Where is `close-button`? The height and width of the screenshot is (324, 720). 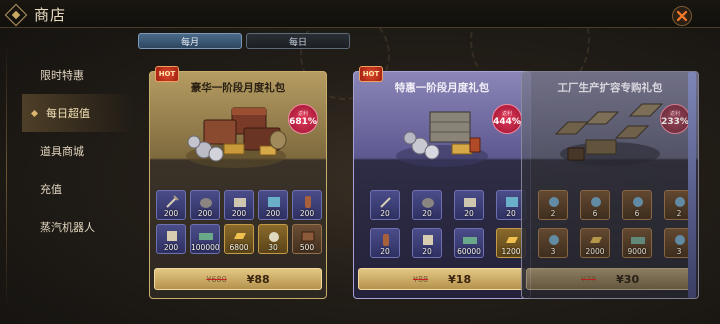 close-button is located at coordinates (682, 16).